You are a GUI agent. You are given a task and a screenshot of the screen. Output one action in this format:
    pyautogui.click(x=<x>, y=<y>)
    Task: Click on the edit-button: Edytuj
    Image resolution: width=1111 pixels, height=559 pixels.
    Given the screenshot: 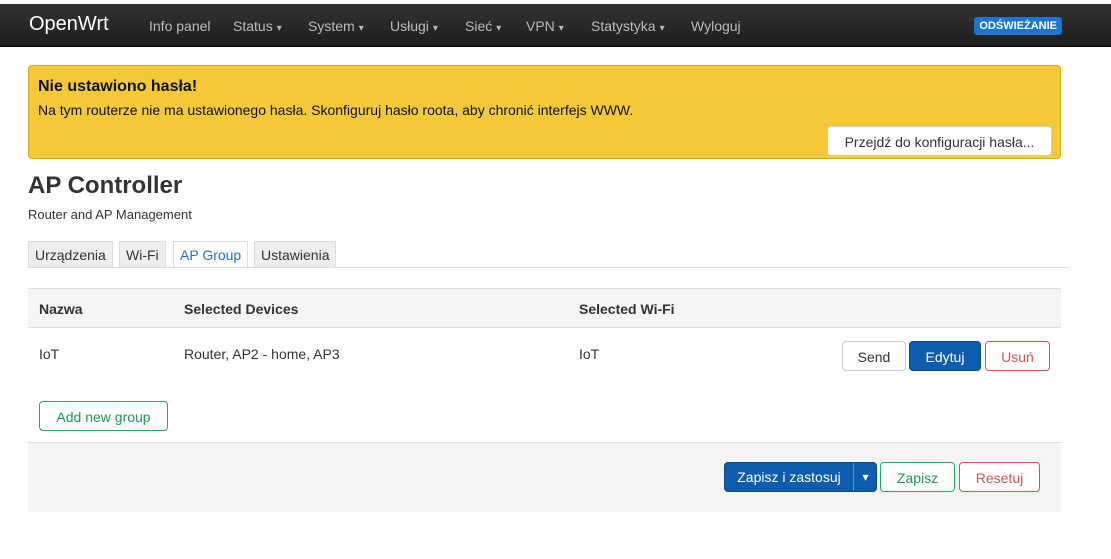 What is the action you would take?
    pyautogui.click(x=945, y=356)
    